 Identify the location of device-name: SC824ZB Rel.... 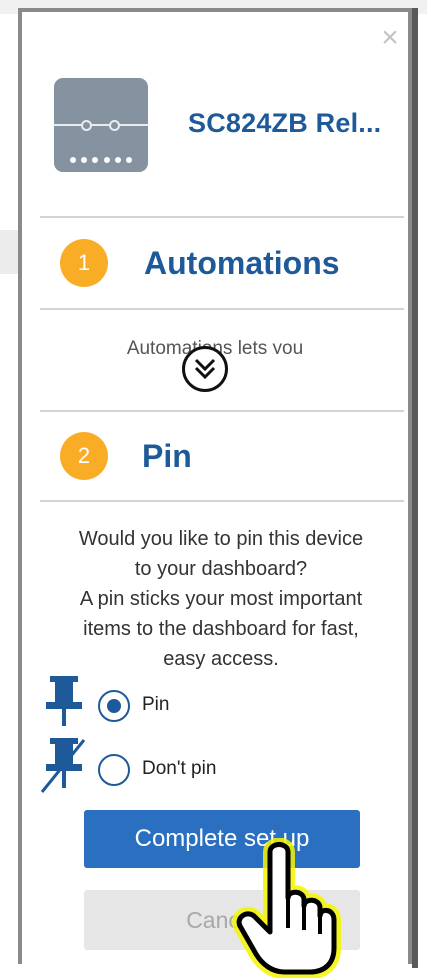
(285, 123).